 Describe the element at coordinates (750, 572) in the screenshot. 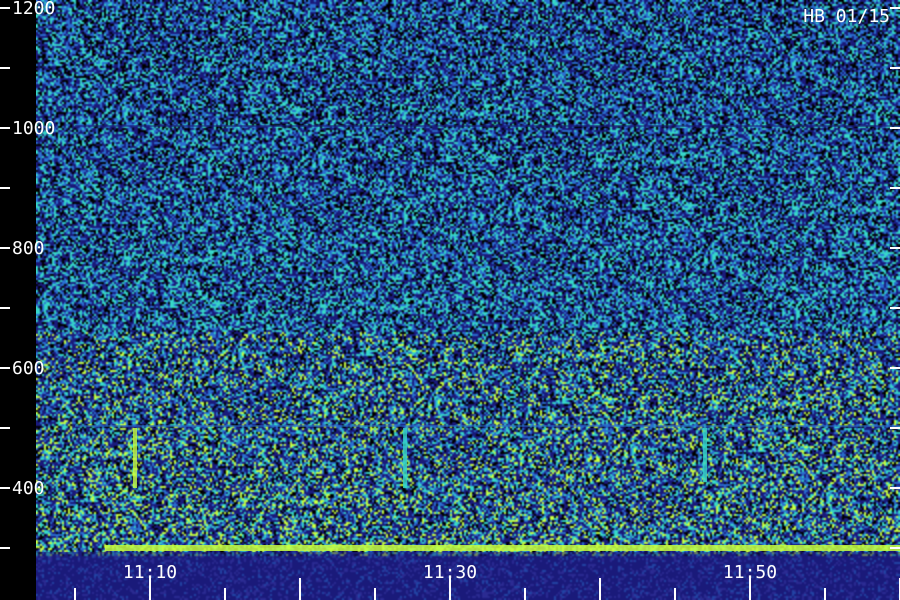

I see `x-tick-label-1150: 11:50` at that location.